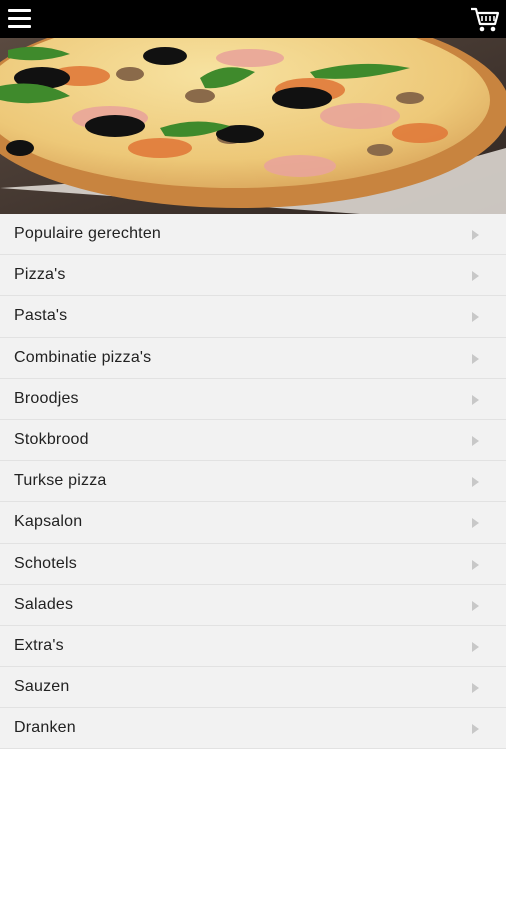 The image size is (506, 900). What do you see at coordinates (51, 439) in the screenshot?
I see `category-label: Stokbrood` at bounding box center [51, 439].